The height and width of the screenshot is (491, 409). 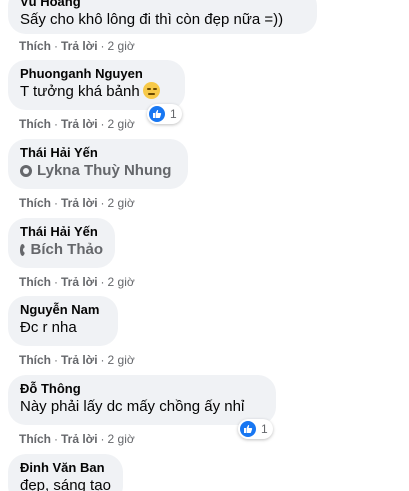 I want to click on comment-text: Đc r nha, so click(x=48, y=327).